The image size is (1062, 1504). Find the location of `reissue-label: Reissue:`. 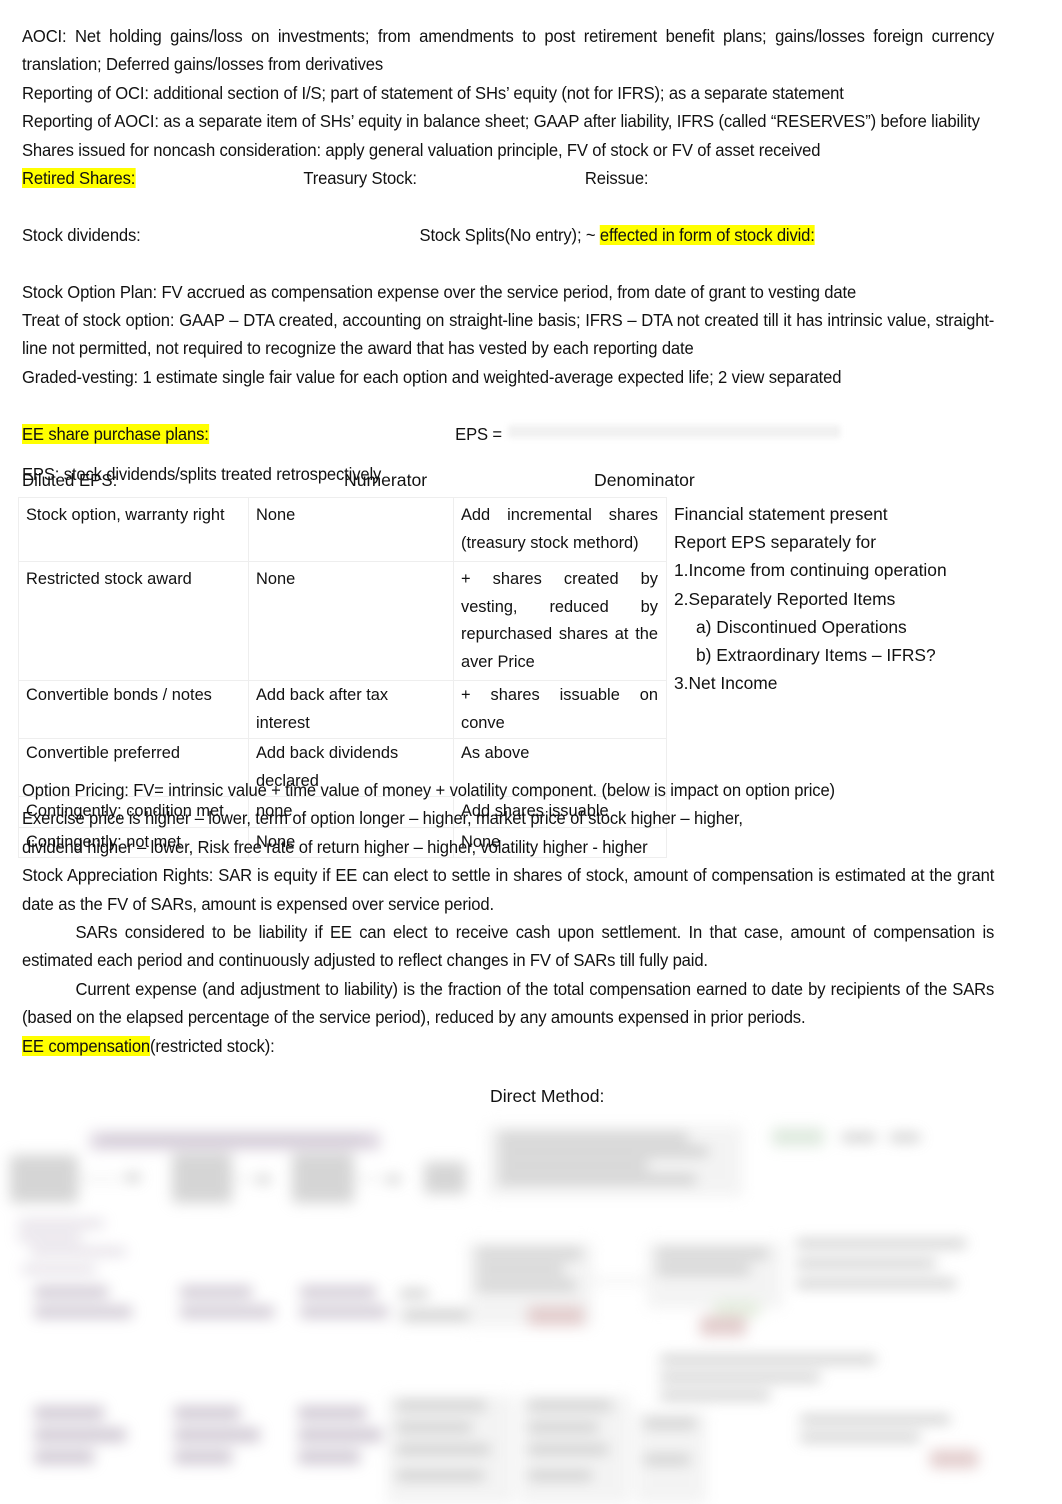

reissue-label: Reissue: is located at coordinates (616, 178).